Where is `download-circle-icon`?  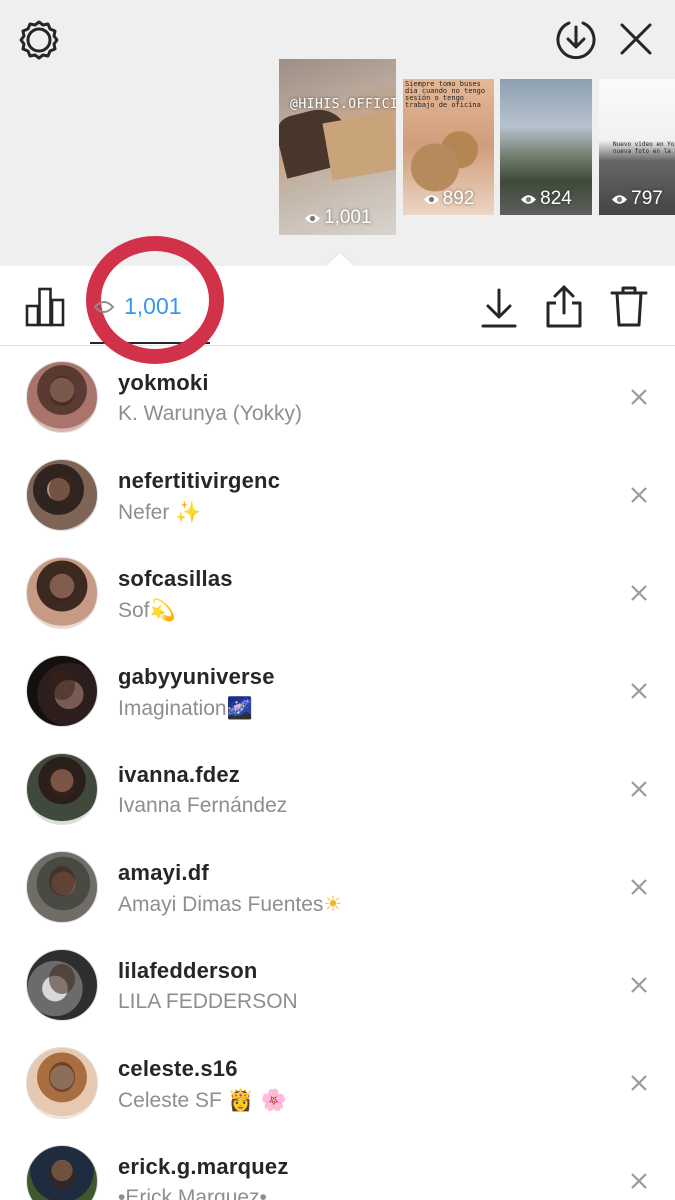
download-circle-icon is located at coordinates (576, 39).